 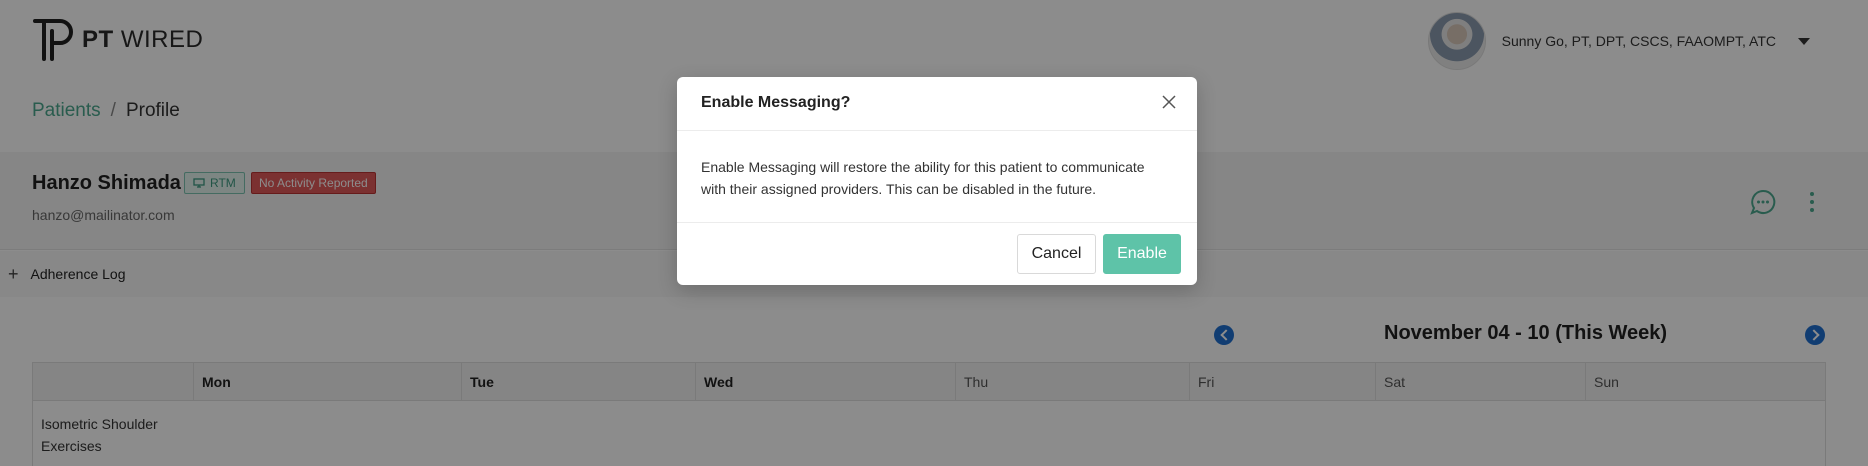 What do you see at coordinates (1169, 102) in the screenshot?
I see `close-icon` at bounding box center [1169, 102].